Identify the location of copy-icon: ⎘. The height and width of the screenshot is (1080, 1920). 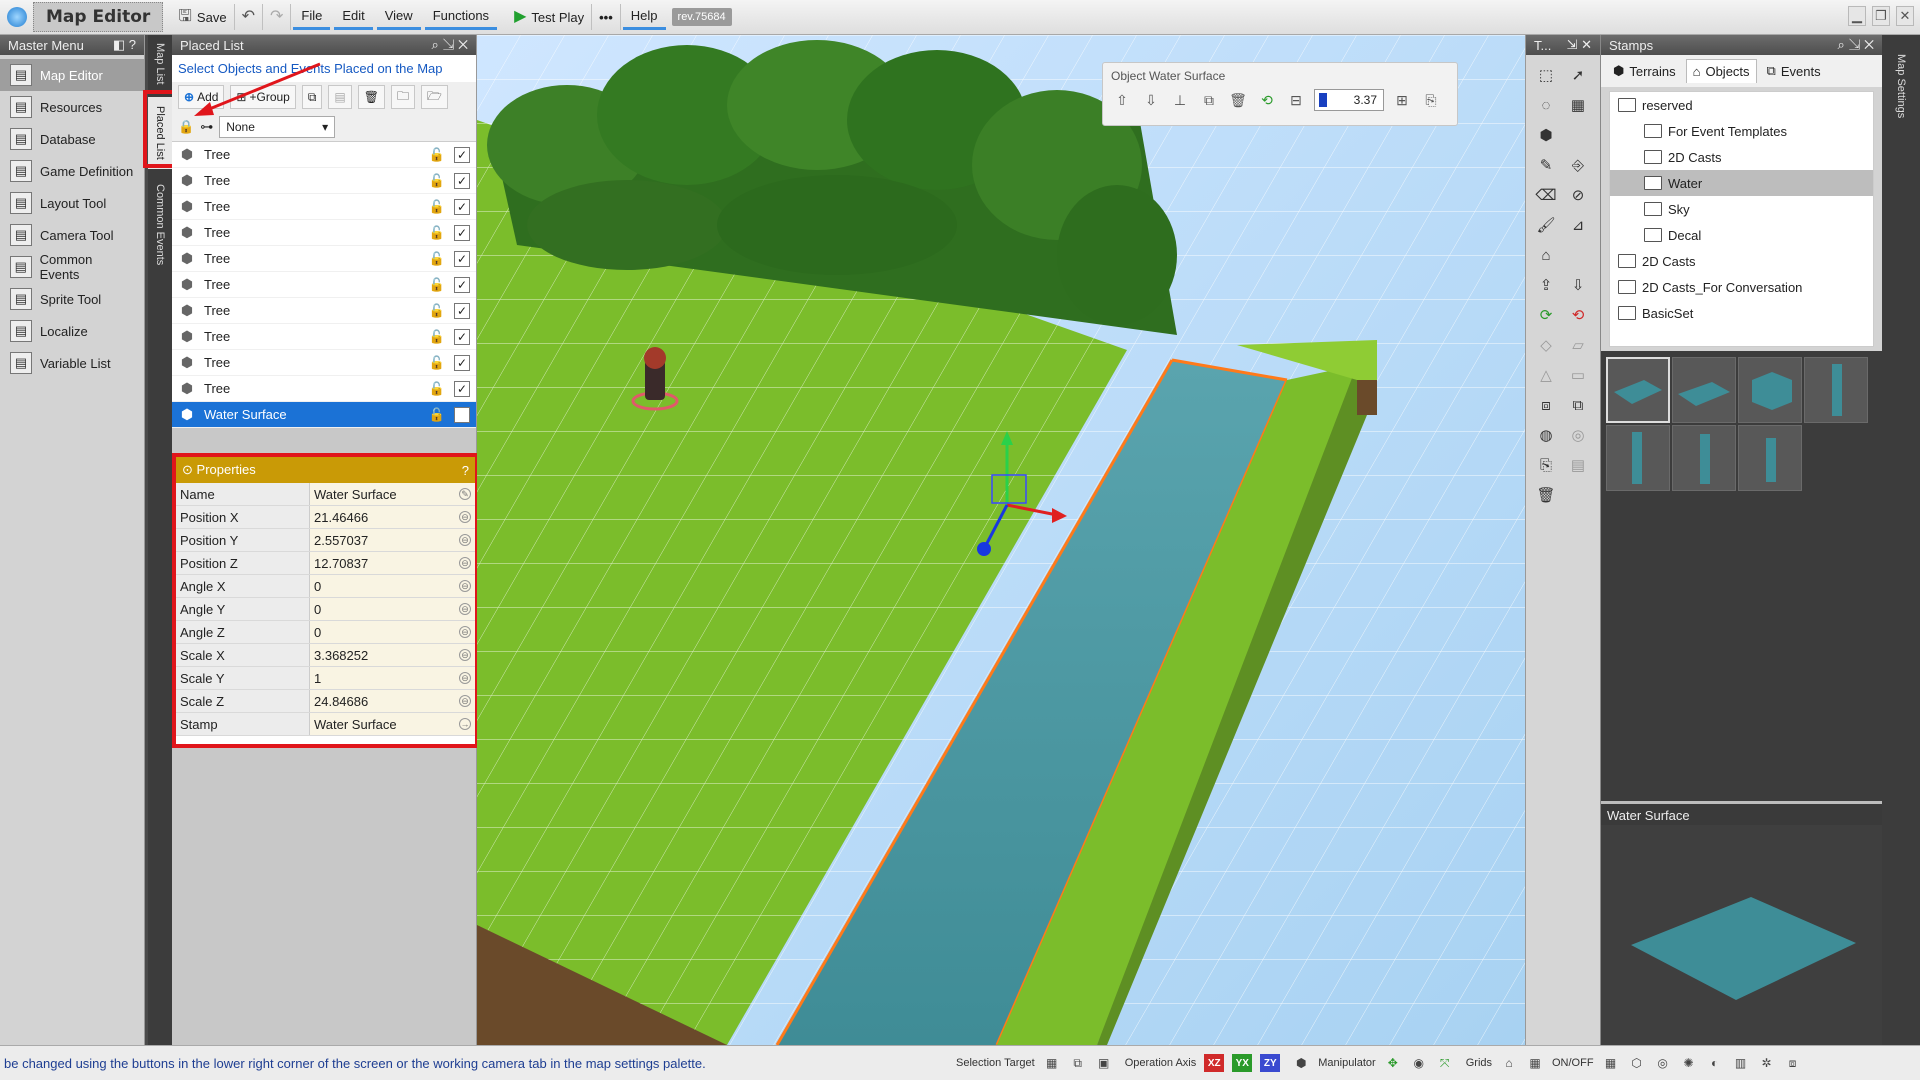
(1546, 465).